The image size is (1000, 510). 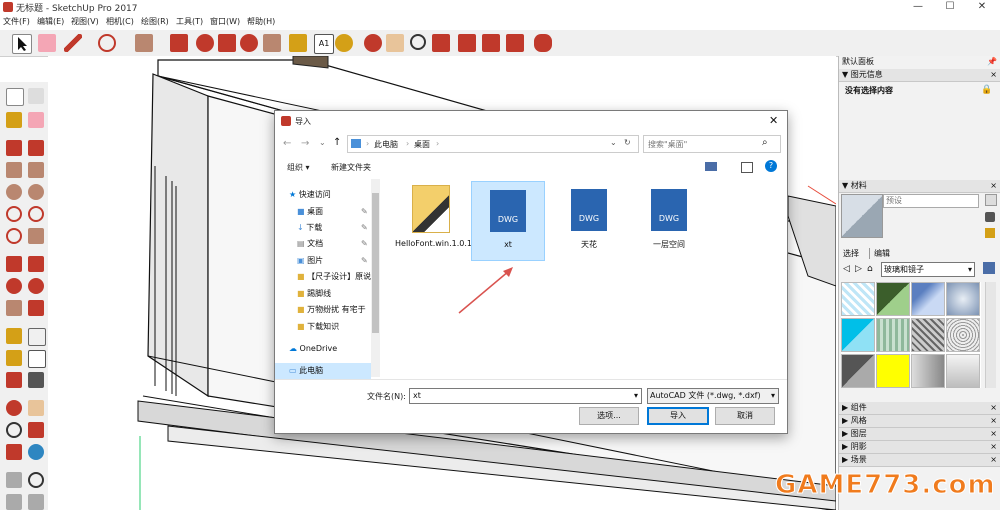 I want to click on menu-draw: 绘图(R), so click(x=155, y=21).